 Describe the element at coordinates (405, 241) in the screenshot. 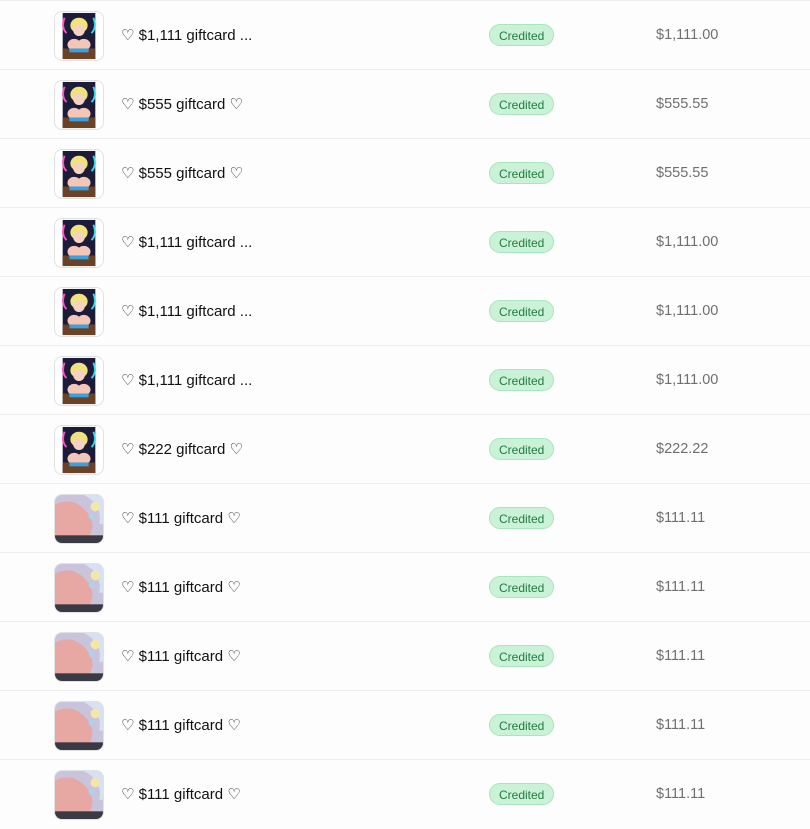

I see `transaction-row-4: ♡ $1,111 giftcard ... Credited $1,111.00` at that location.